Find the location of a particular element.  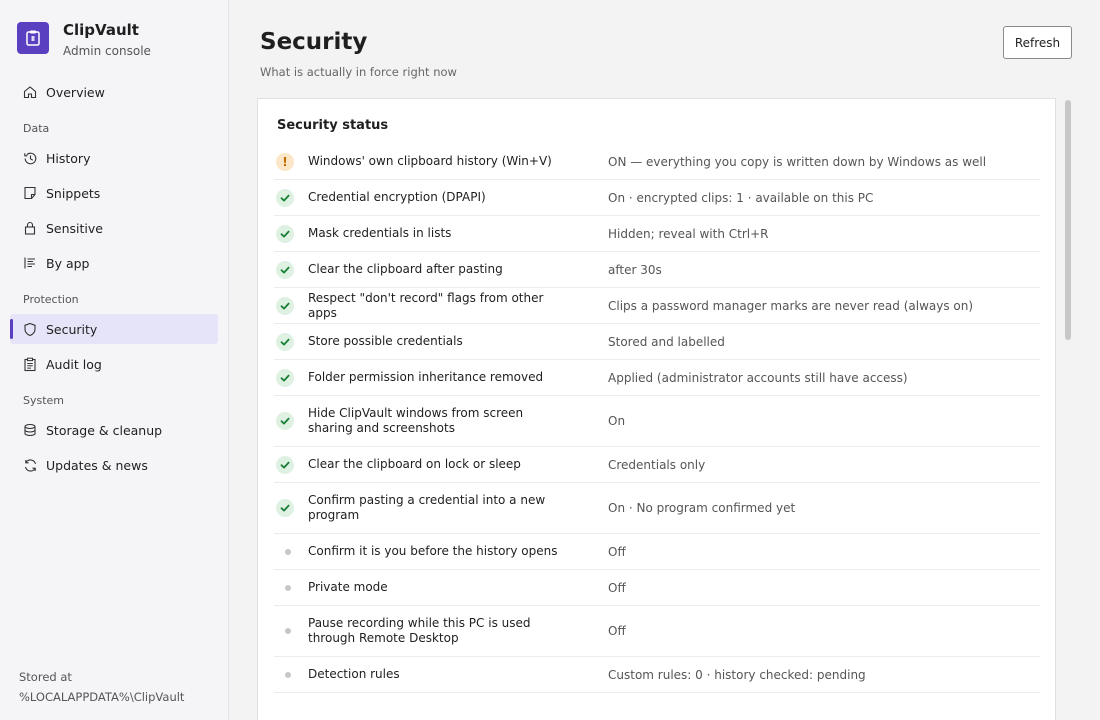

storage-label: Stored at is located at coordinates (45, 677).